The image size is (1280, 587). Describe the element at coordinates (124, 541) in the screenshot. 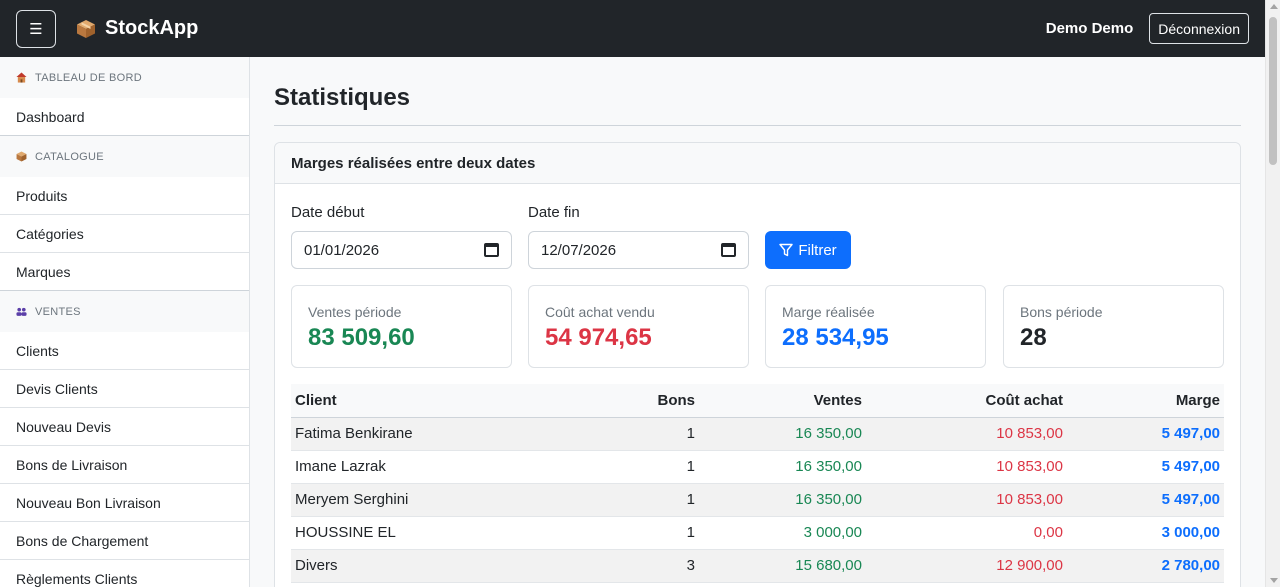

I see `sidebar-item-bons-chargement: Bons de Chargement` at that location.